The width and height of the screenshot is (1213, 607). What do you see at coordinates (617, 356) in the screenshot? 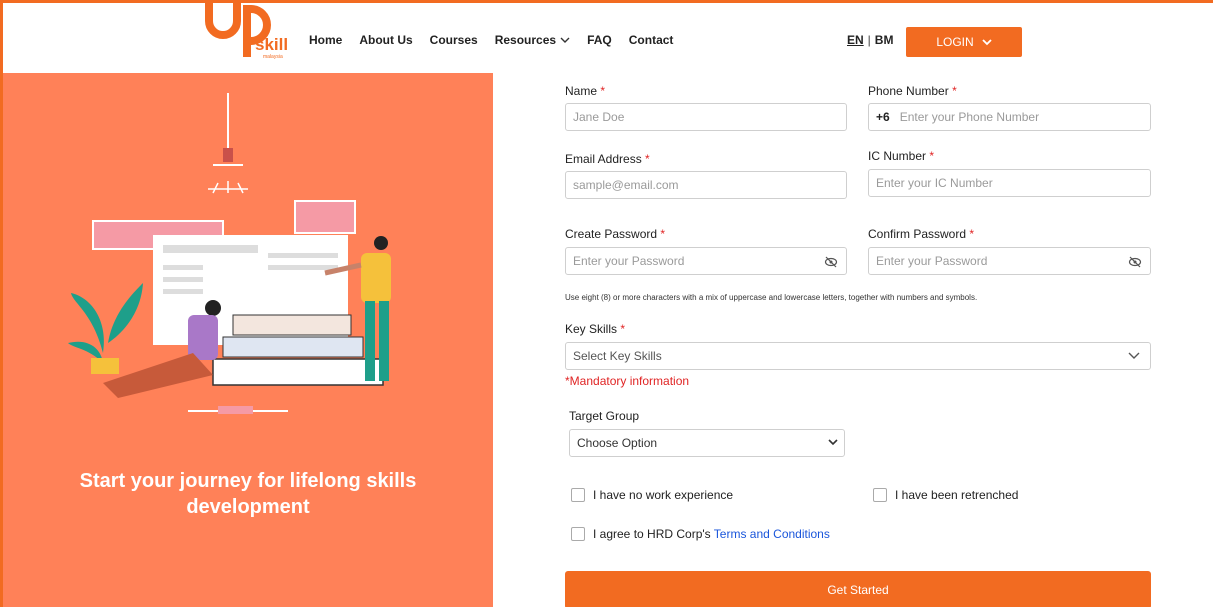
I see `key-skills-placeholder: Select Key Skills` at bounding box center [617, 356].